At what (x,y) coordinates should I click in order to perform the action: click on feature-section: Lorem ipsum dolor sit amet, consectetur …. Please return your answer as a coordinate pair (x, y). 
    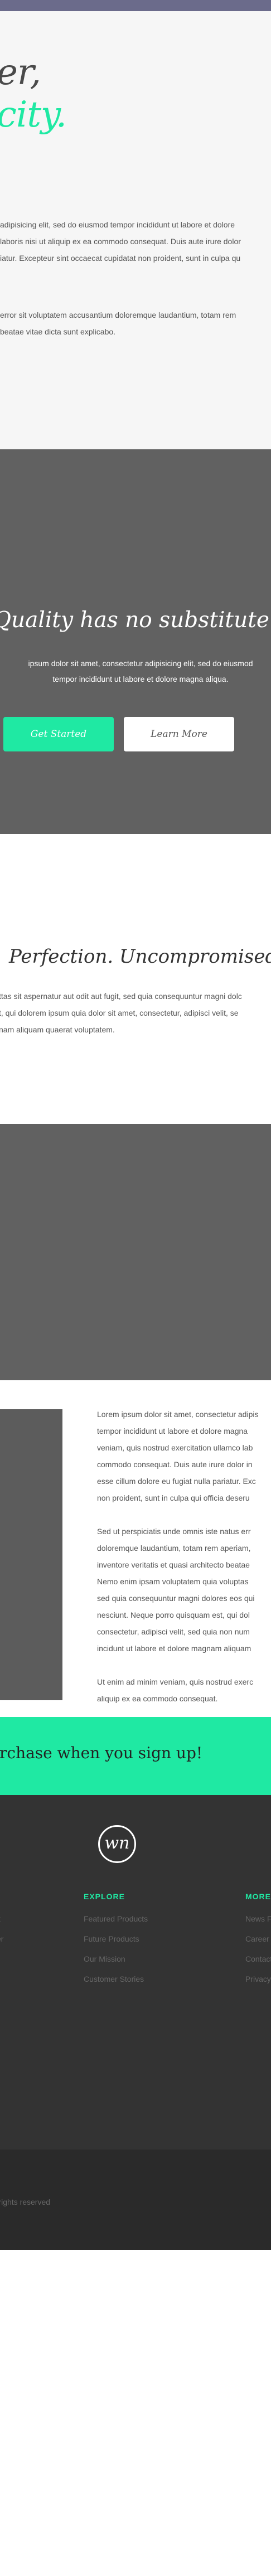
    Looking at the image, I should click on (135, 1549).